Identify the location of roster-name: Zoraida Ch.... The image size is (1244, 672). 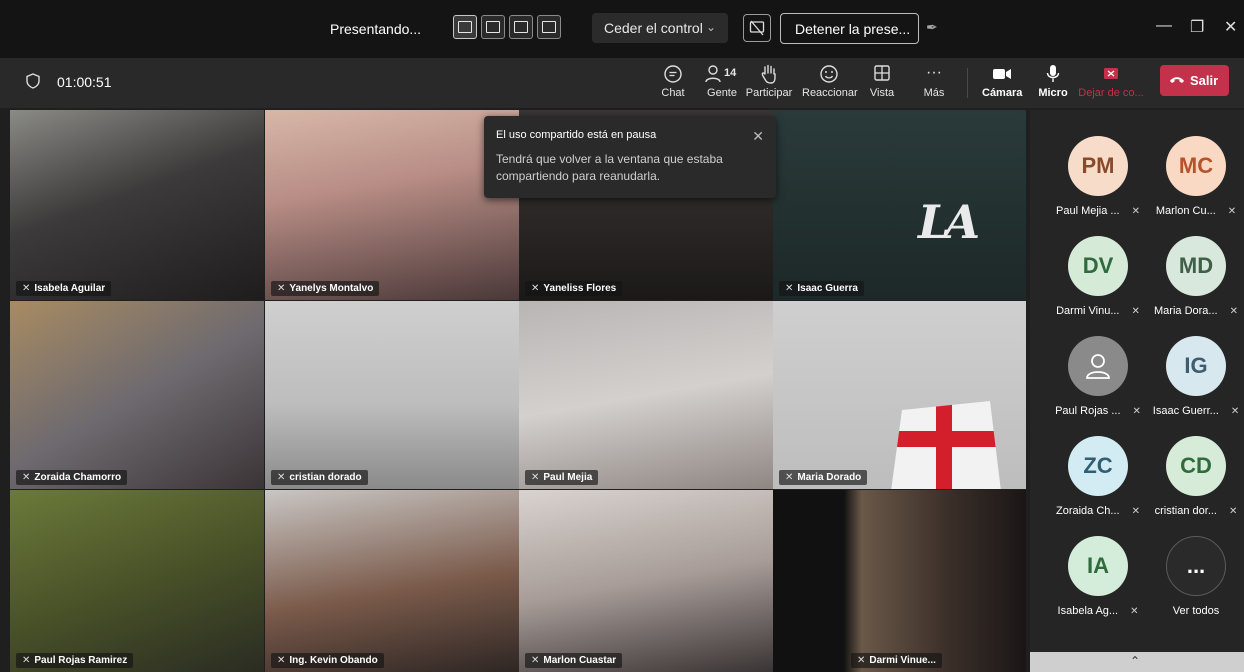
(1088, 511).